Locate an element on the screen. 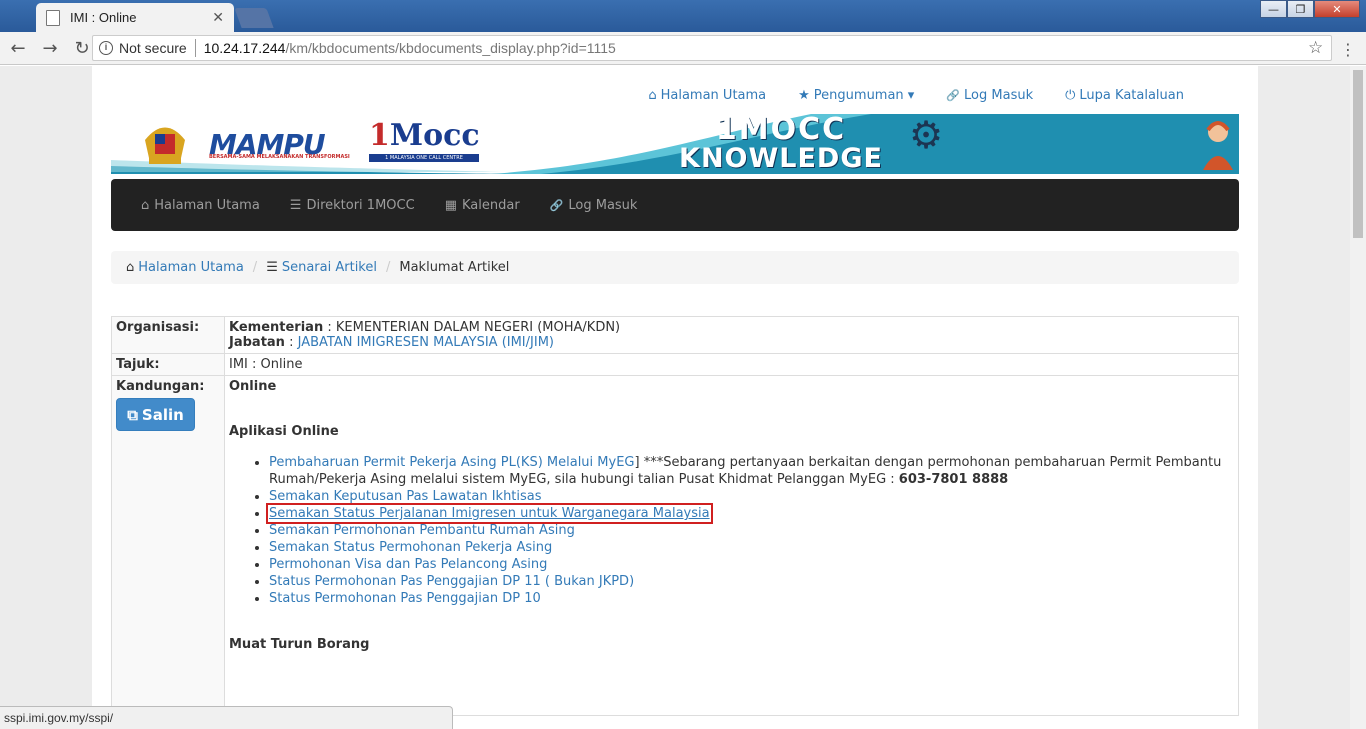 Image resolution: width=1366 pixels, height=729 pixels. main-nav-home: ⌂ Halaman Utama is located at coordinates (200, 205).